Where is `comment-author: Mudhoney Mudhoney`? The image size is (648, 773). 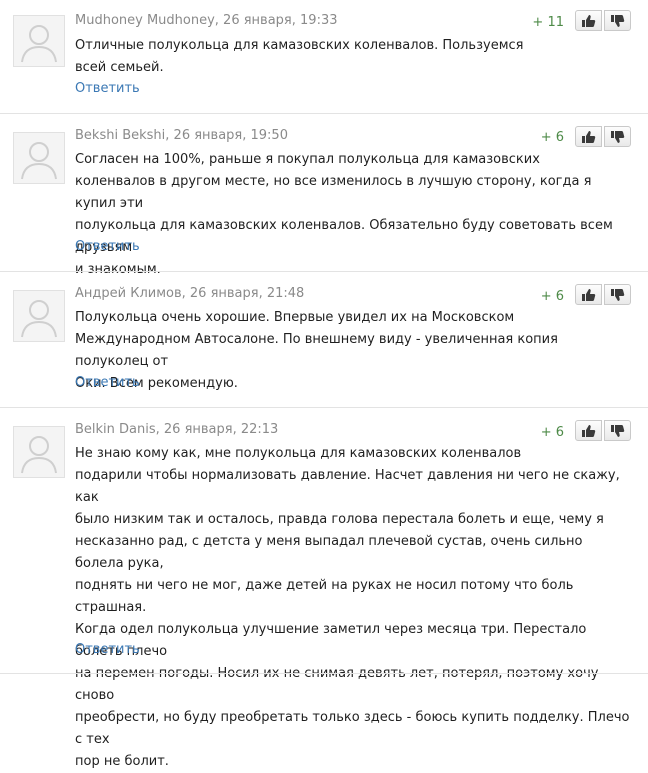 comment-author: Mudhoney Mudhoney is located at coordinates (145, 20).